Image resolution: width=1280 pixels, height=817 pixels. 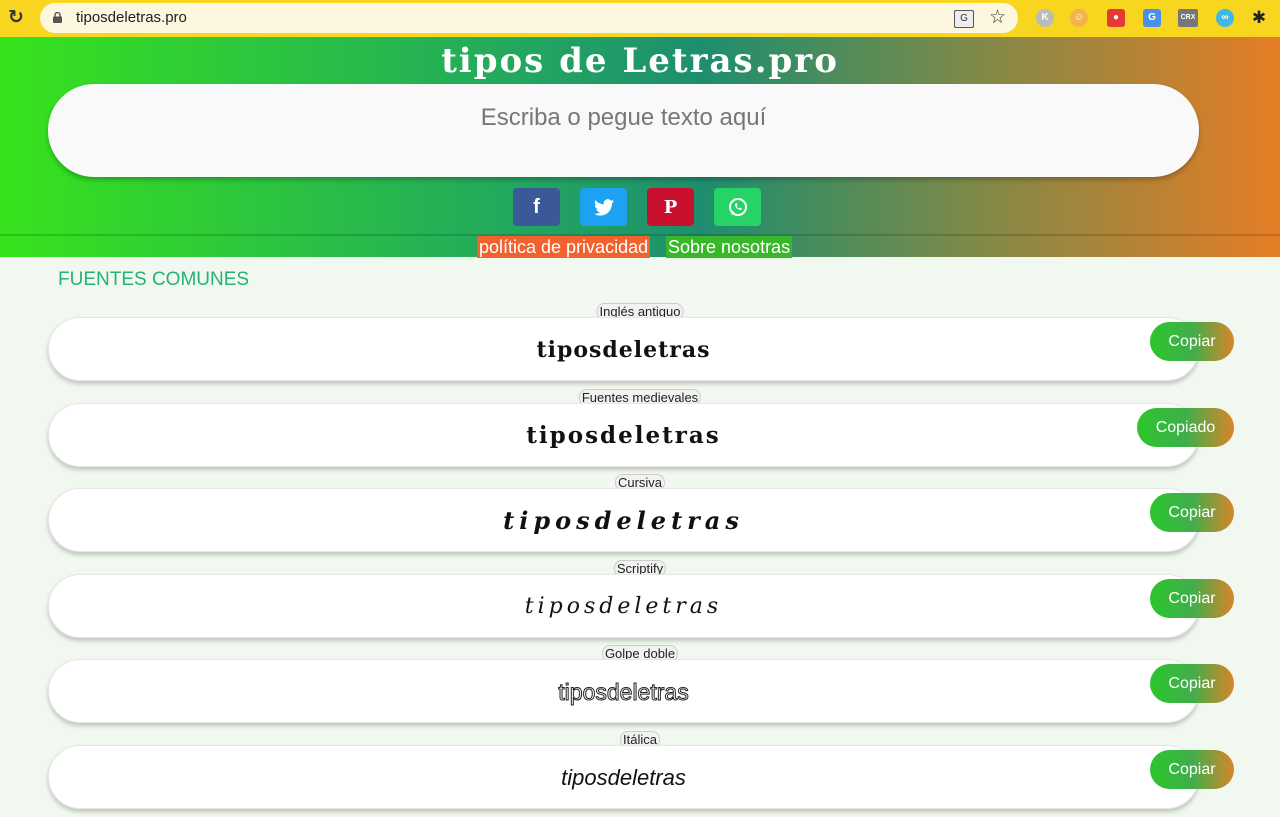 I want to click on extension-link-icon: ∞, so click(x=1225, y=18).